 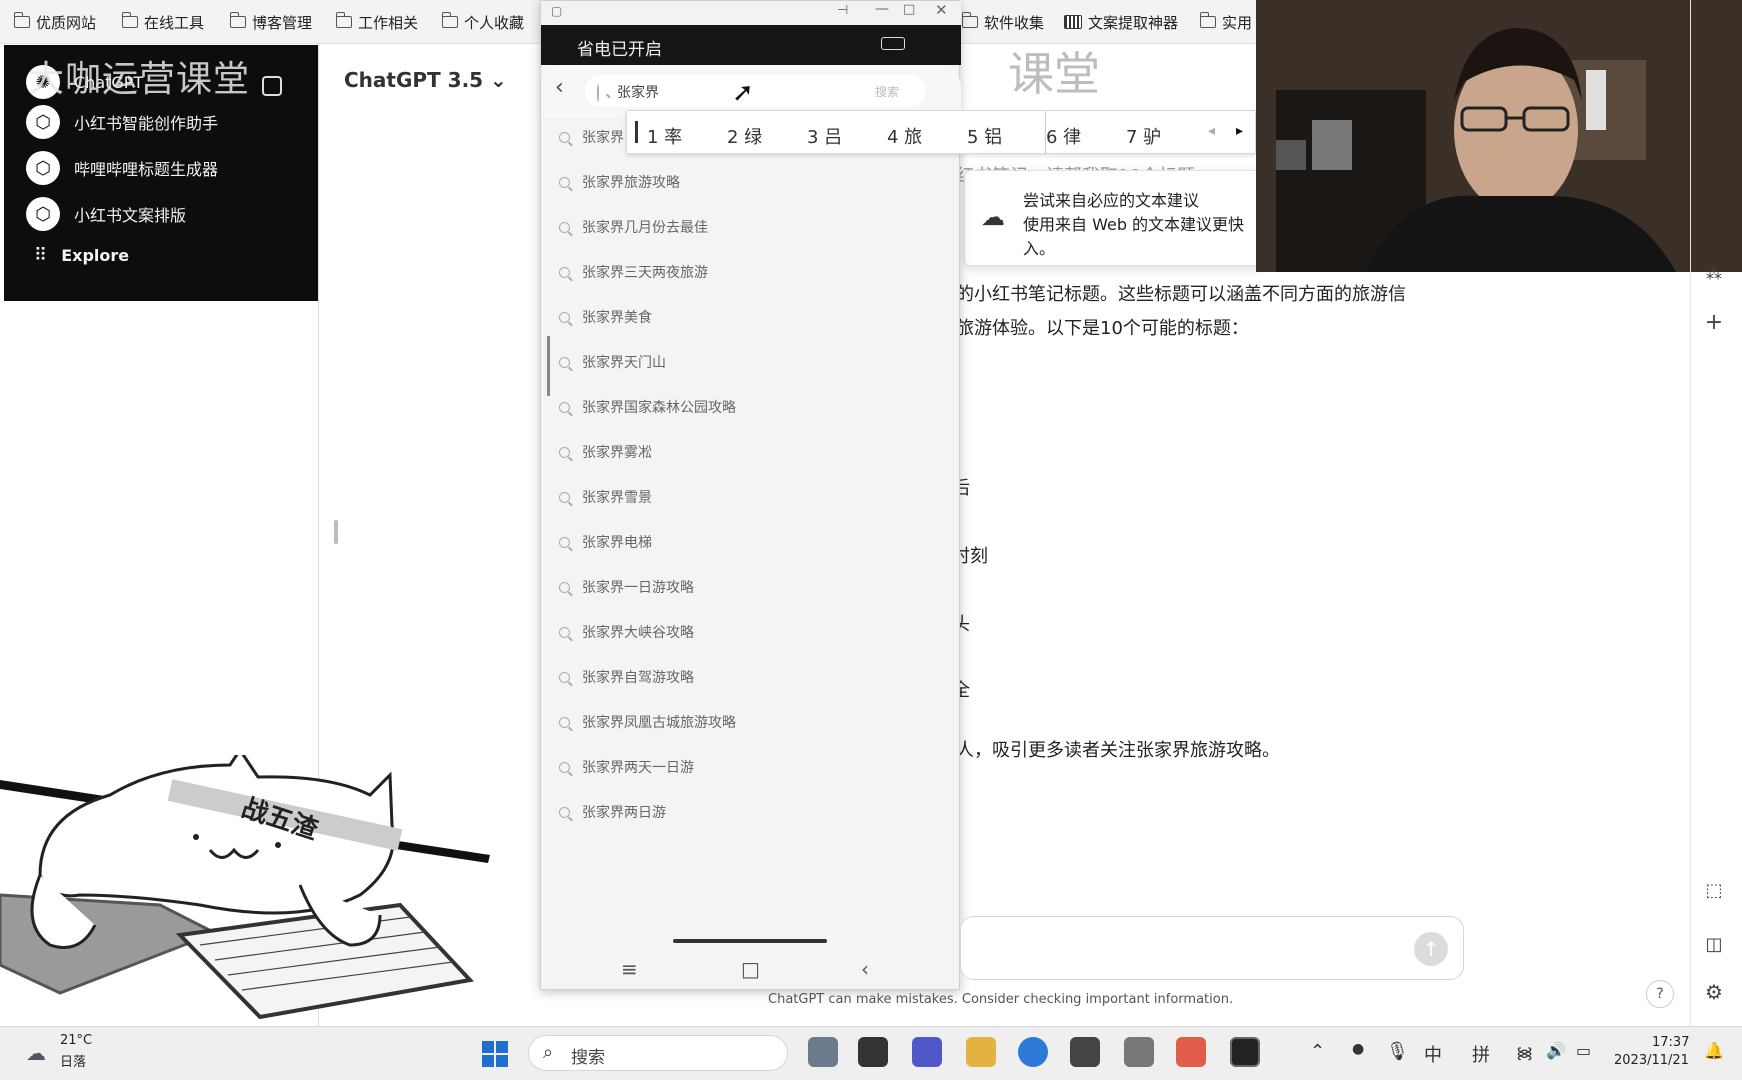 I want to click on menu-nav-button: ≡, so click(x=629, y=969).